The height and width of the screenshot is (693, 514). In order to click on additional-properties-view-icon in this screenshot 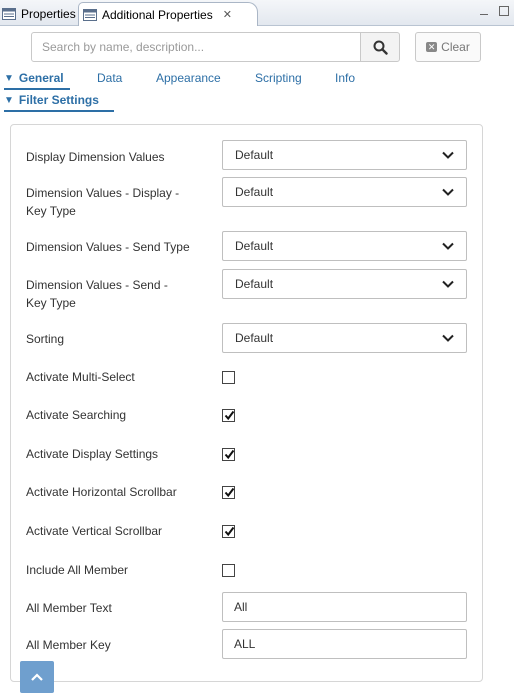, I will do `click(90, 14)`.